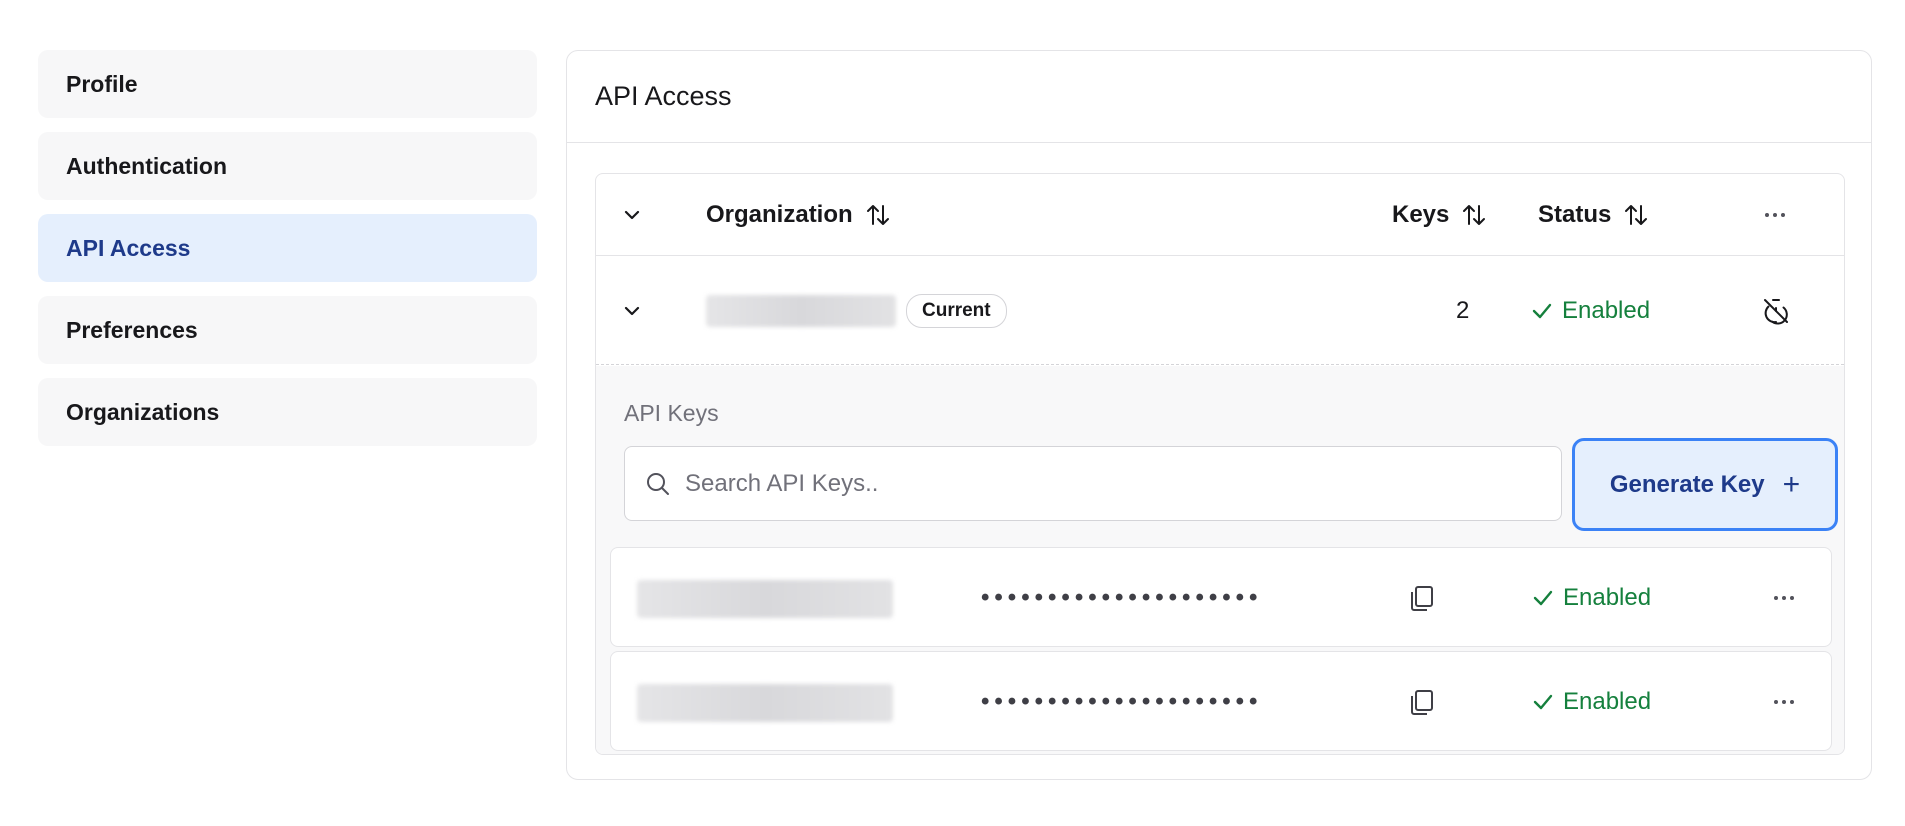 Image resolution: width=1905 pixels, height=826 pixels. I want to click on search-field, so click(1093, 483).